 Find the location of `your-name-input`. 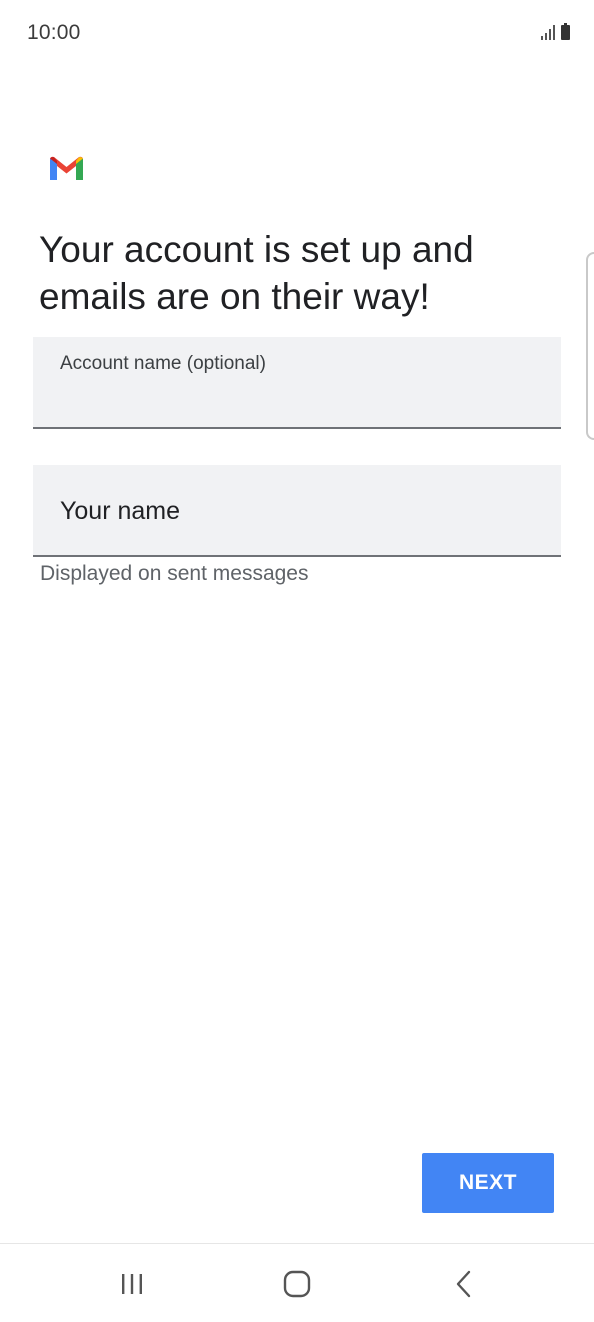

your-name-input is located at coordinates (295, 511).